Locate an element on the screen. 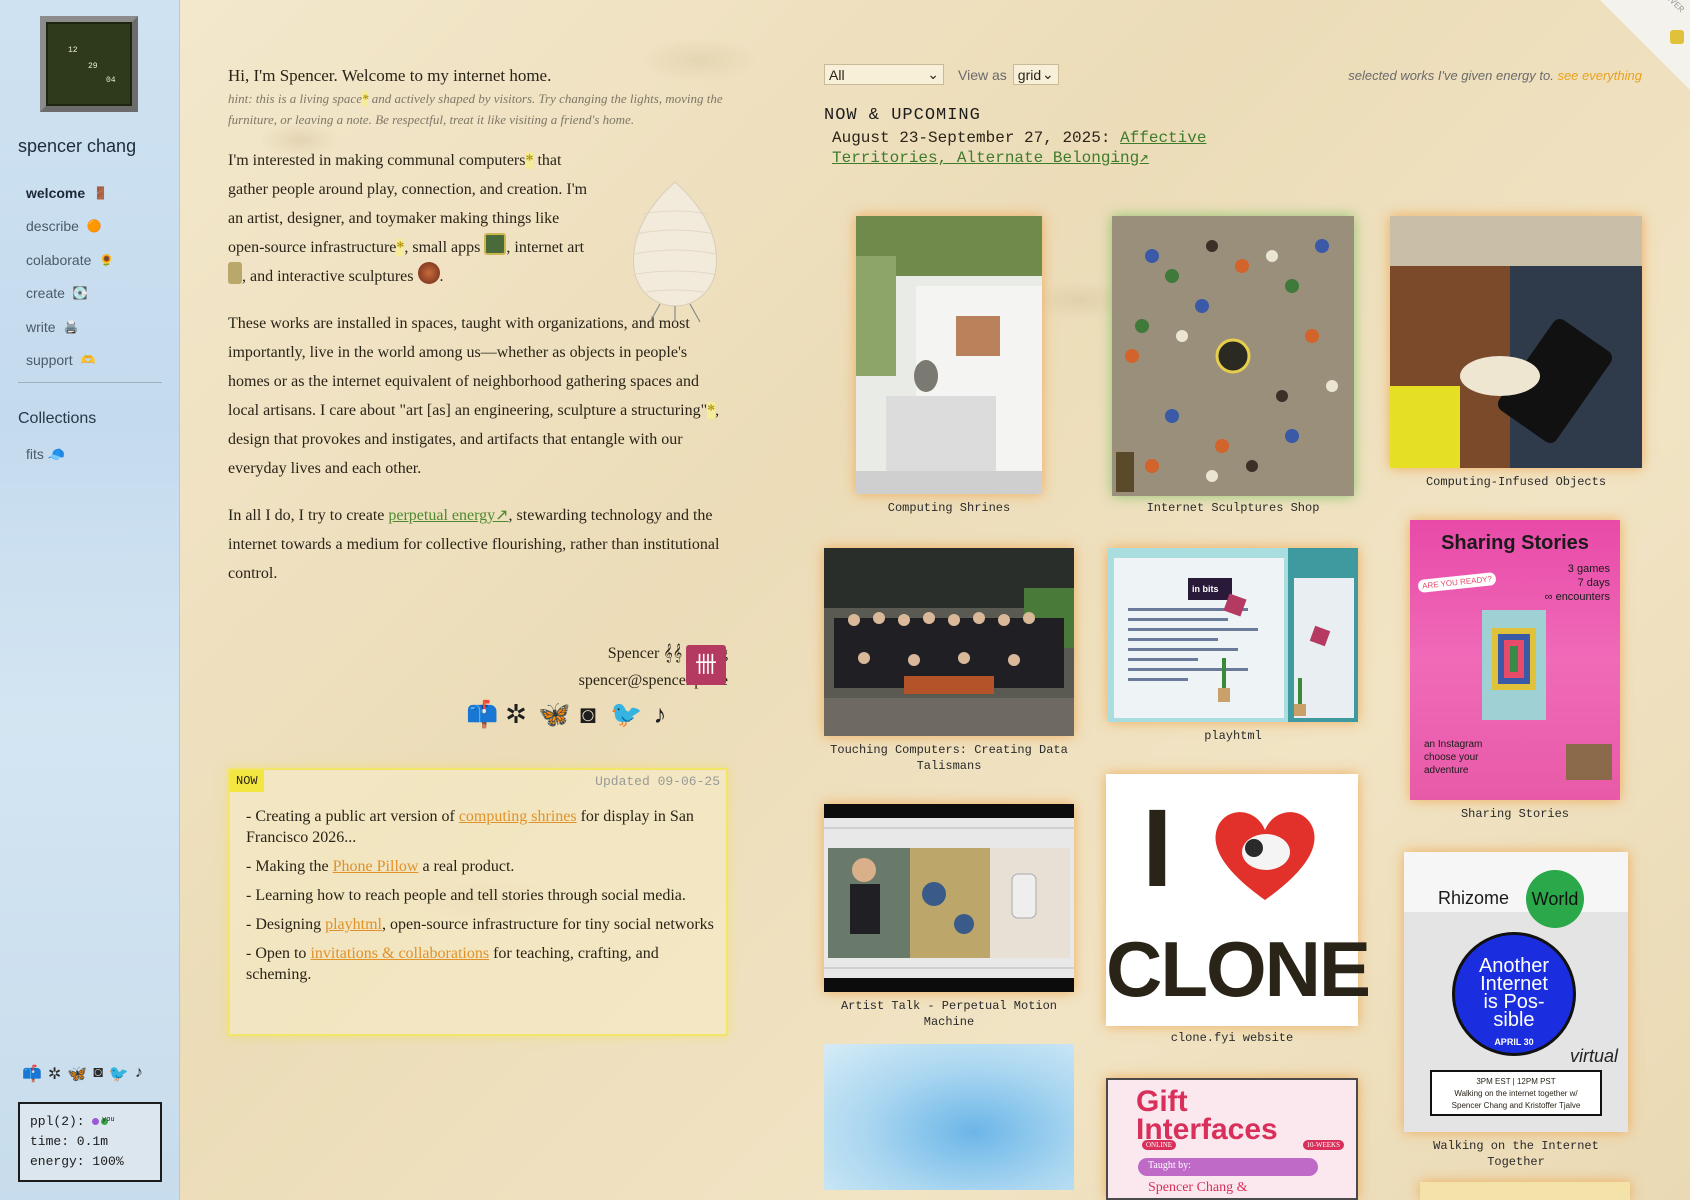 Image resolution: width=1690 pixels, height=1200 pixels. orange-circle-icon: 🟠 is located at coordinates (94, 226).